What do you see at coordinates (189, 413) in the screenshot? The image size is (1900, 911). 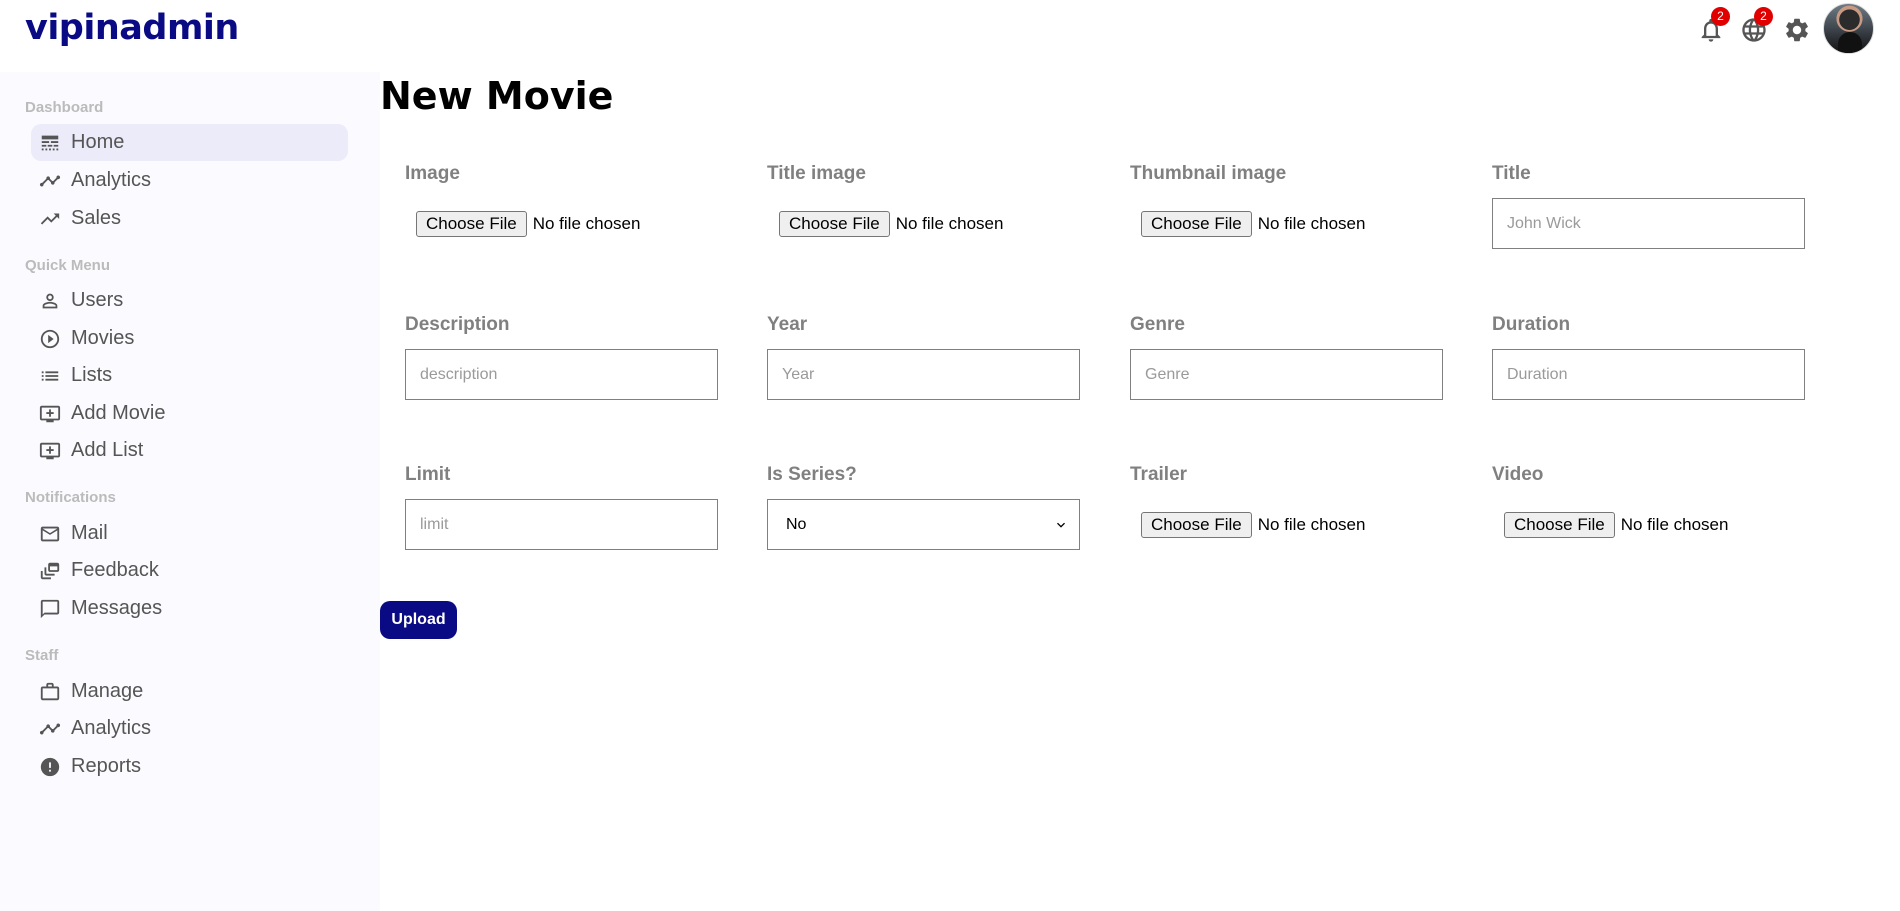 I see `sidebar-item-add-movie: Add Movie` at bounding box center [189, 413].